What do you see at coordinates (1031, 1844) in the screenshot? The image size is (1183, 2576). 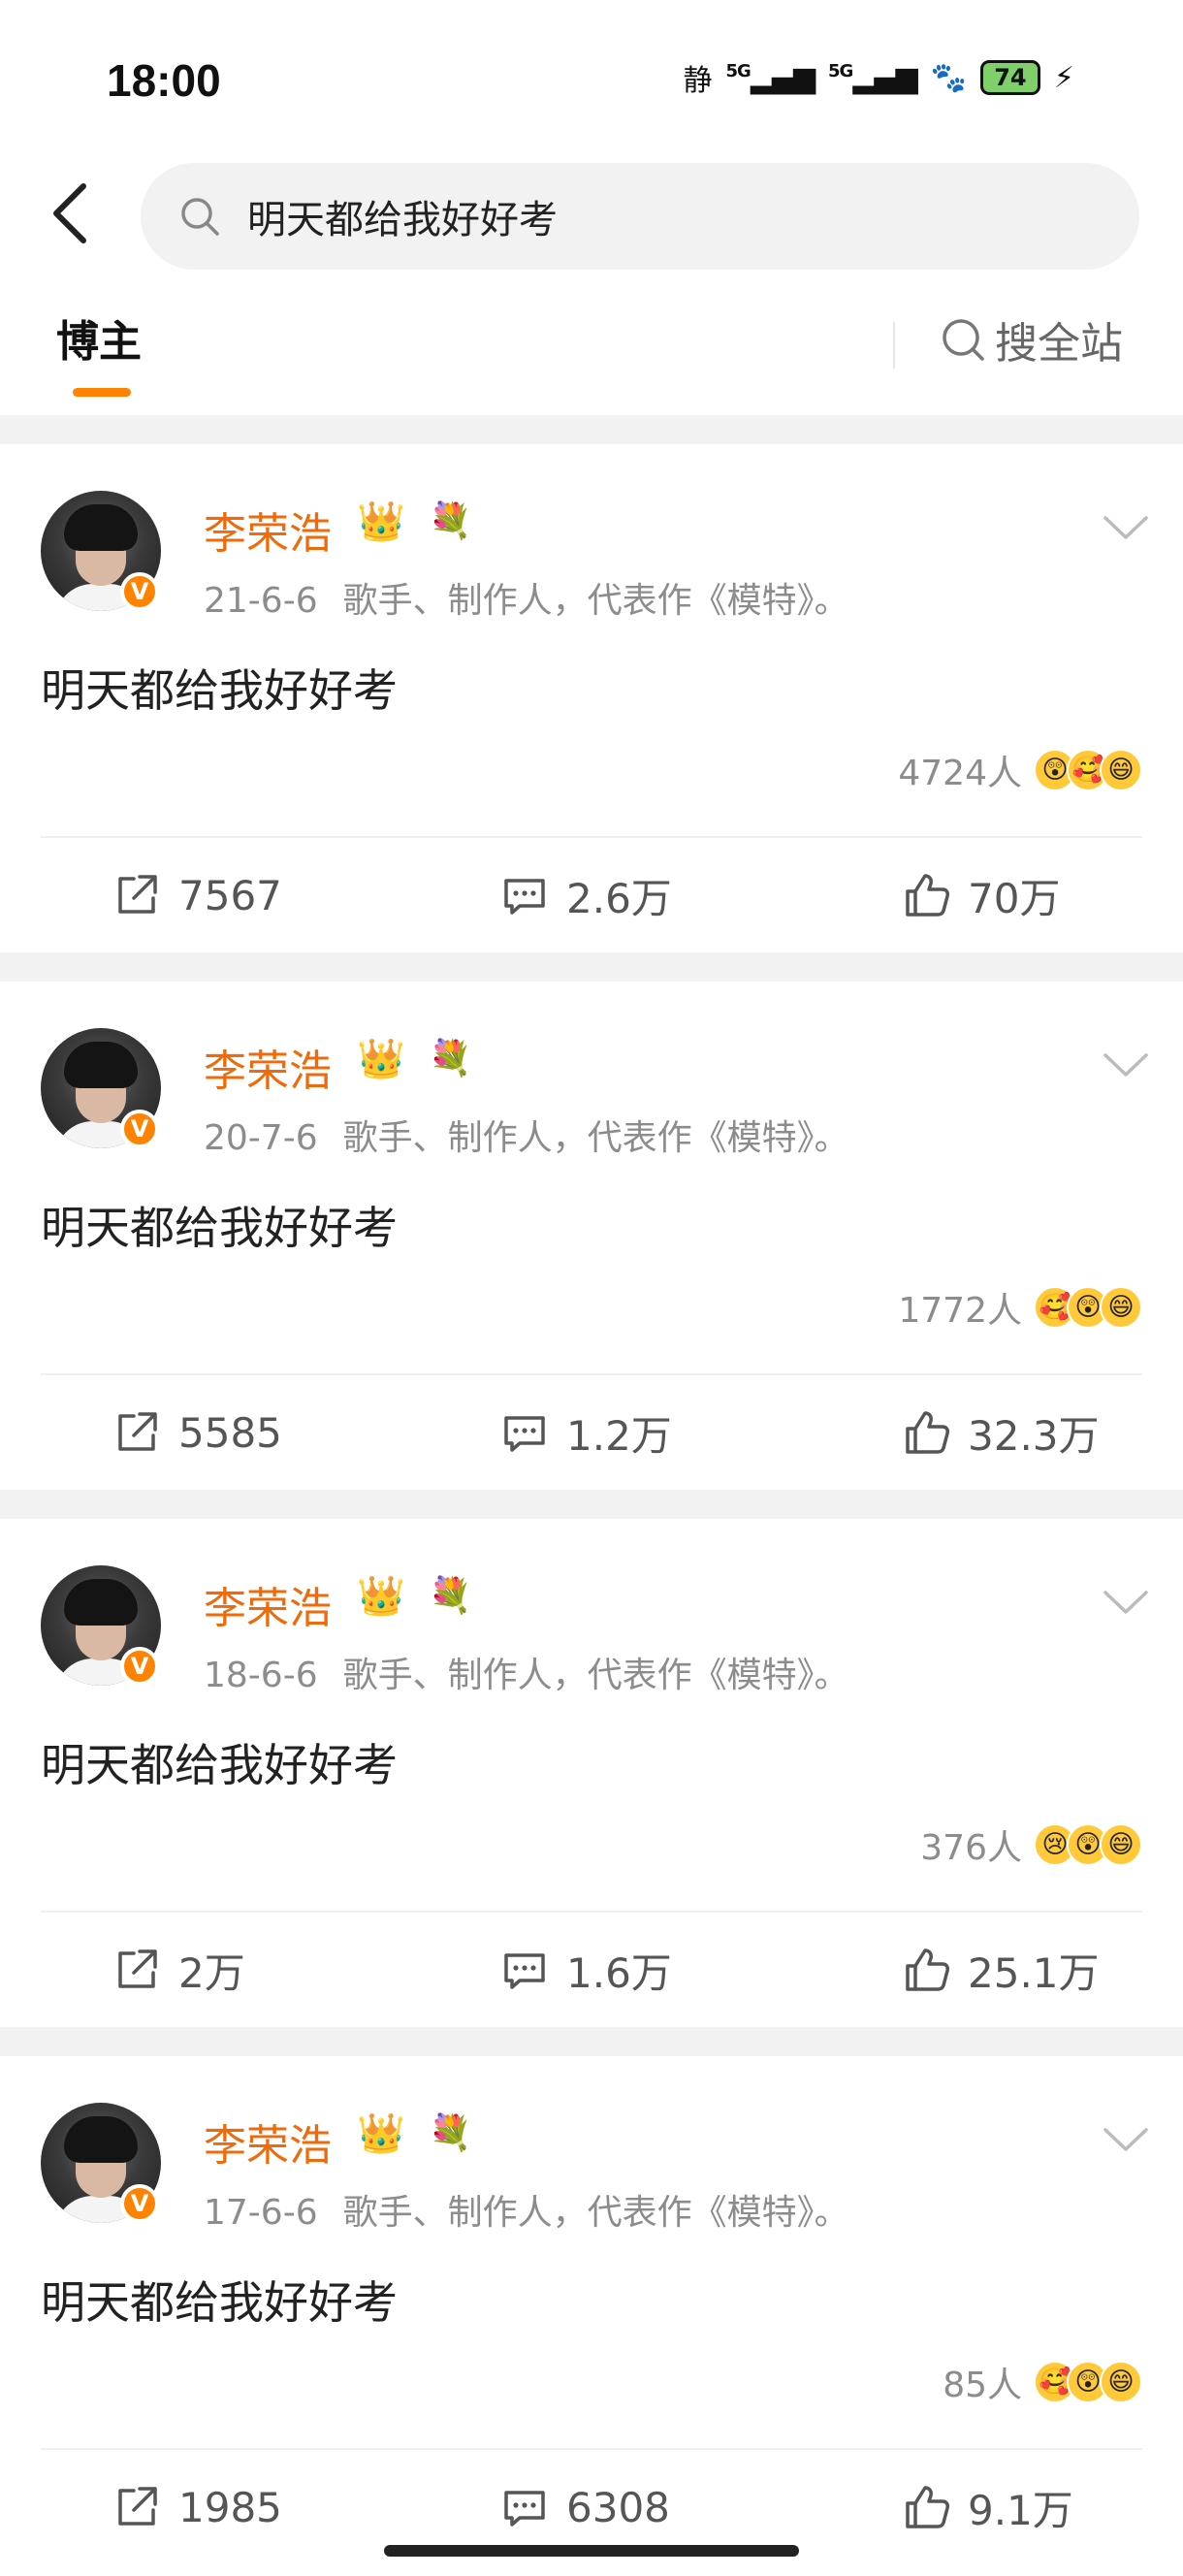 I see `reactions: 376人 😢 😲 😄` at bounding box center [1031, 1844].